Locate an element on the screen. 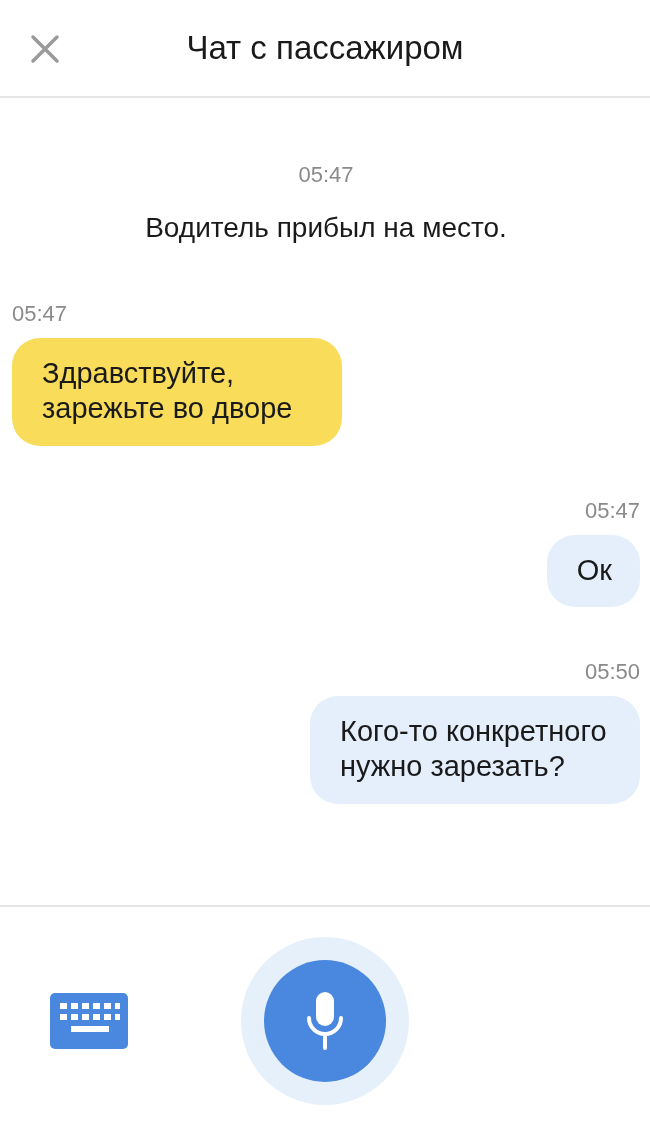 The image size is (650, 1124). keyboard-icon is located at coordinates (89, 1021).